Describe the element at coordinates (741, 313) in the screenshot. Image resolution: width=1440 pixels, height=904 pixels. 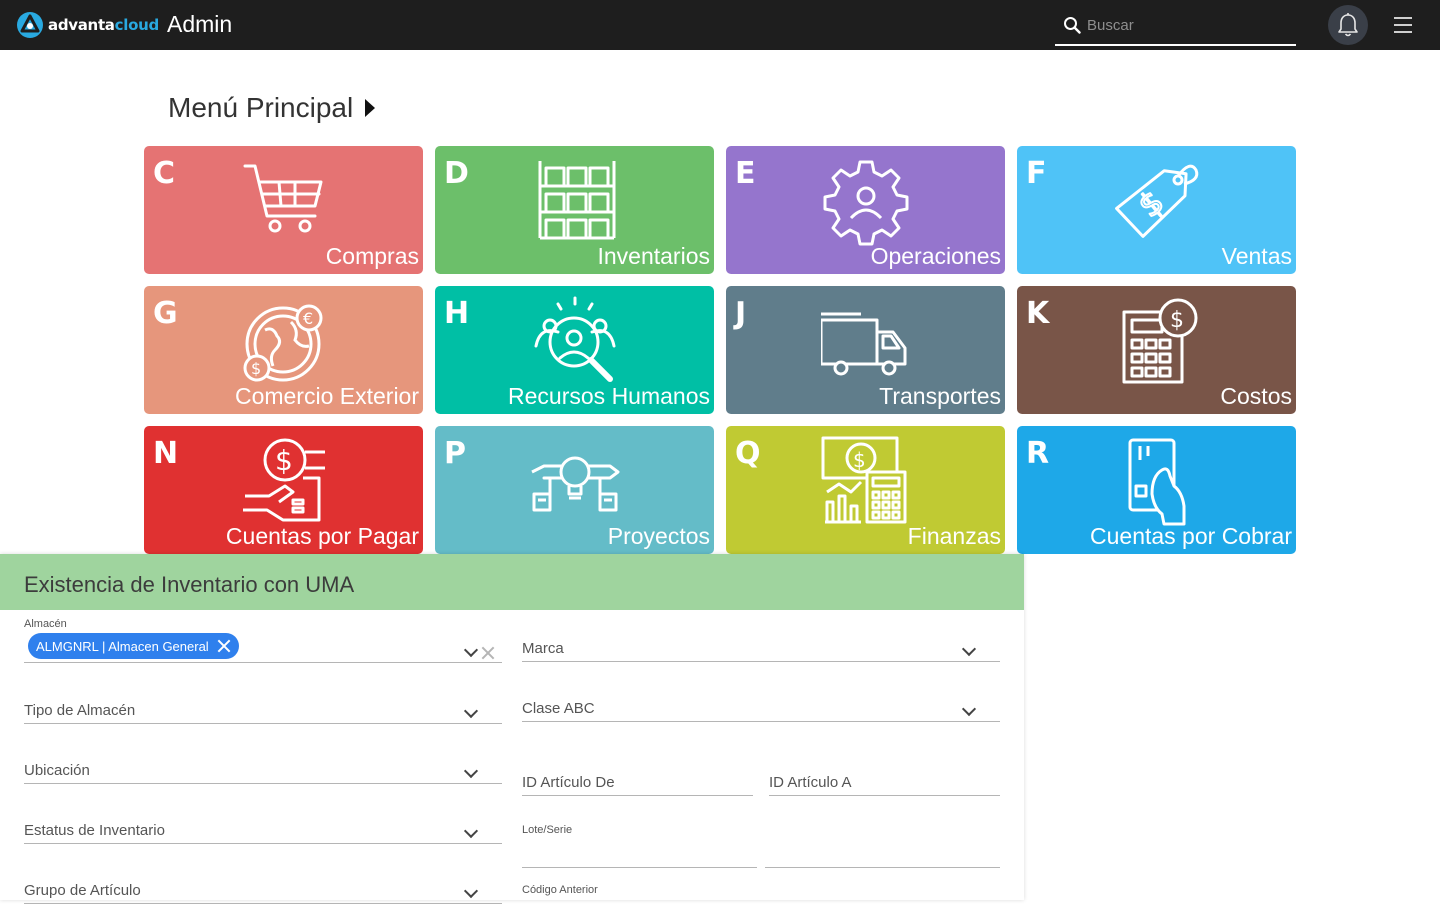
I see `tile-letter: J` at that location.